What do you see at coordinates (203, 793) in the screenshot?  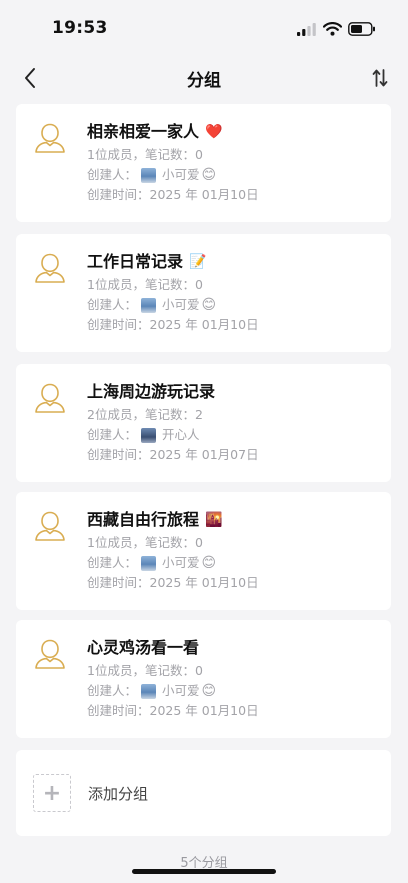 I see `add-group-button: + 添加分组` at bounding box center [203, 793].